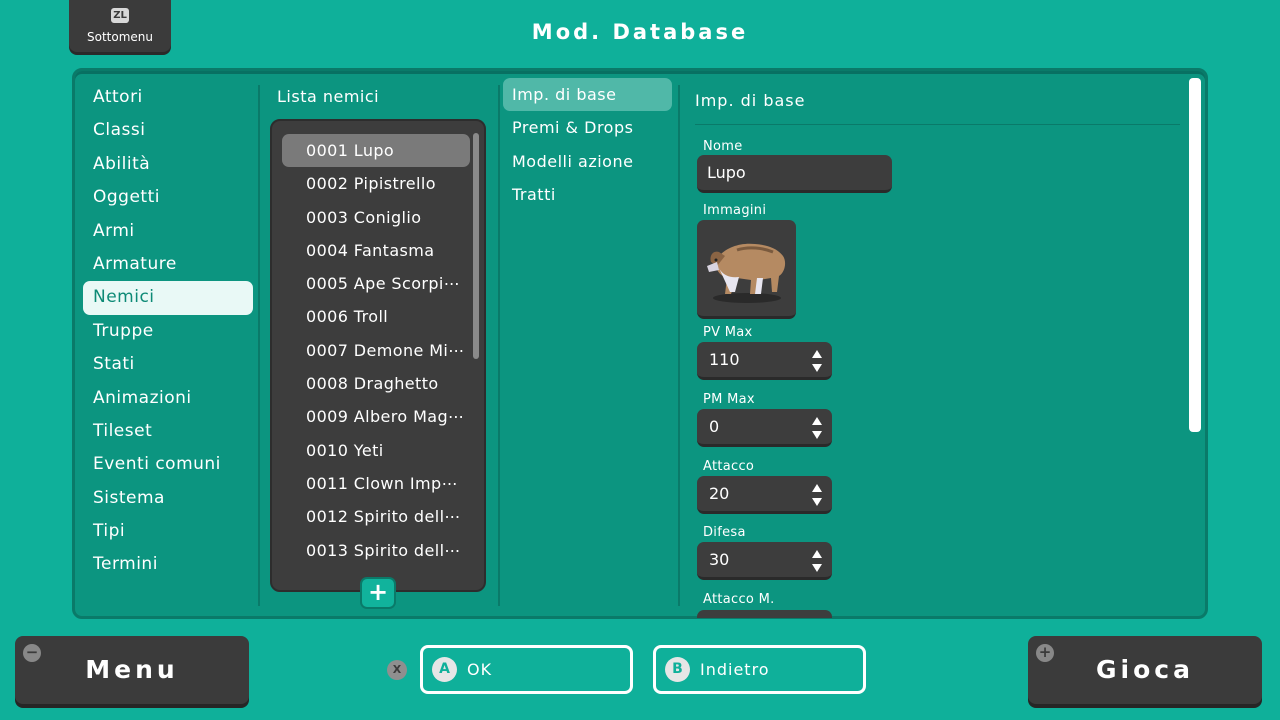 The width and height of the screenshot is (1280, 720). What do you see at coordinates (764, 614) in the screenshot?
I see `m-attack-stepper` at bounding box center [764, 614].